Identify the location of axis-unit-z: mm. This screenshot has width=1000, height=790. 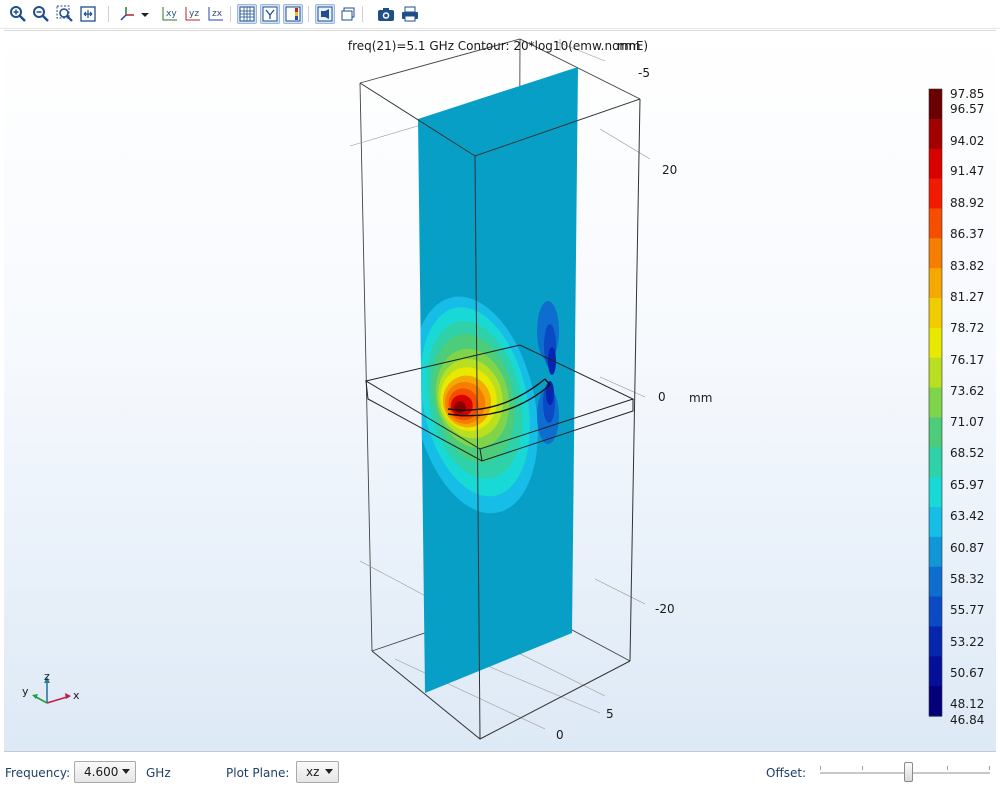
(700, 398).